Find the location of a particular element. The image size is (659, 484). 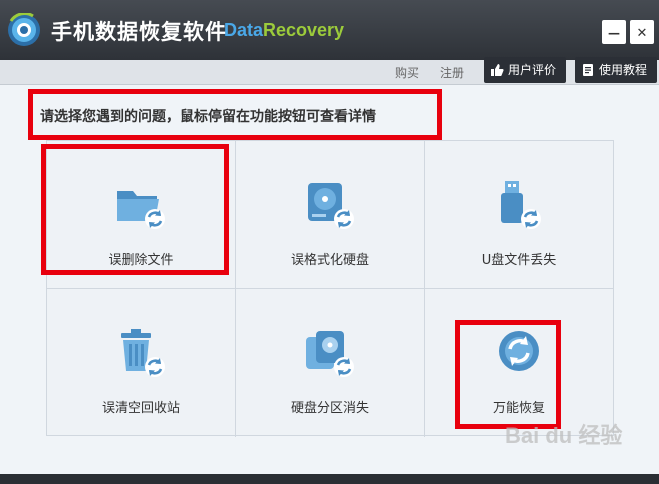

highlight-box-universal-recovery is located at coordinates (508, 374).